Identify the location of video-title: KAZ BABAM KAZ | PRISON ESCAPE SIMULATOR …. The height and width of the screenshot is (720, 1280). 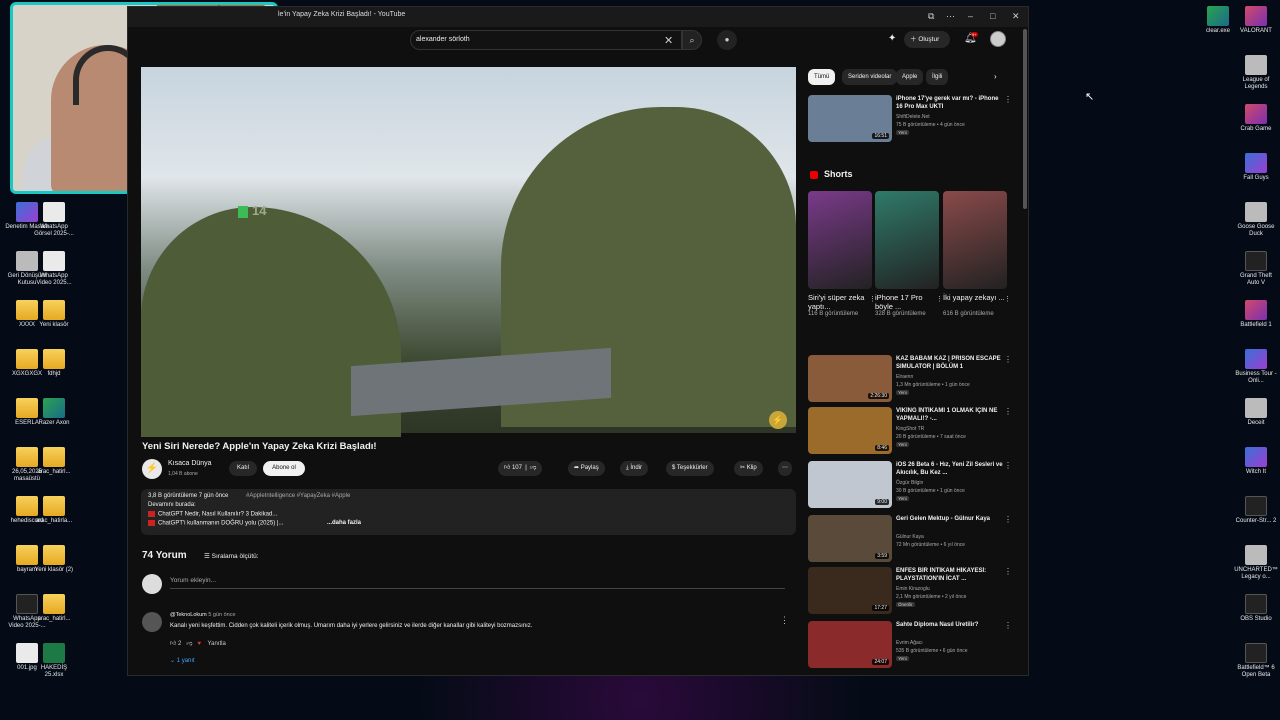
(951, 363).